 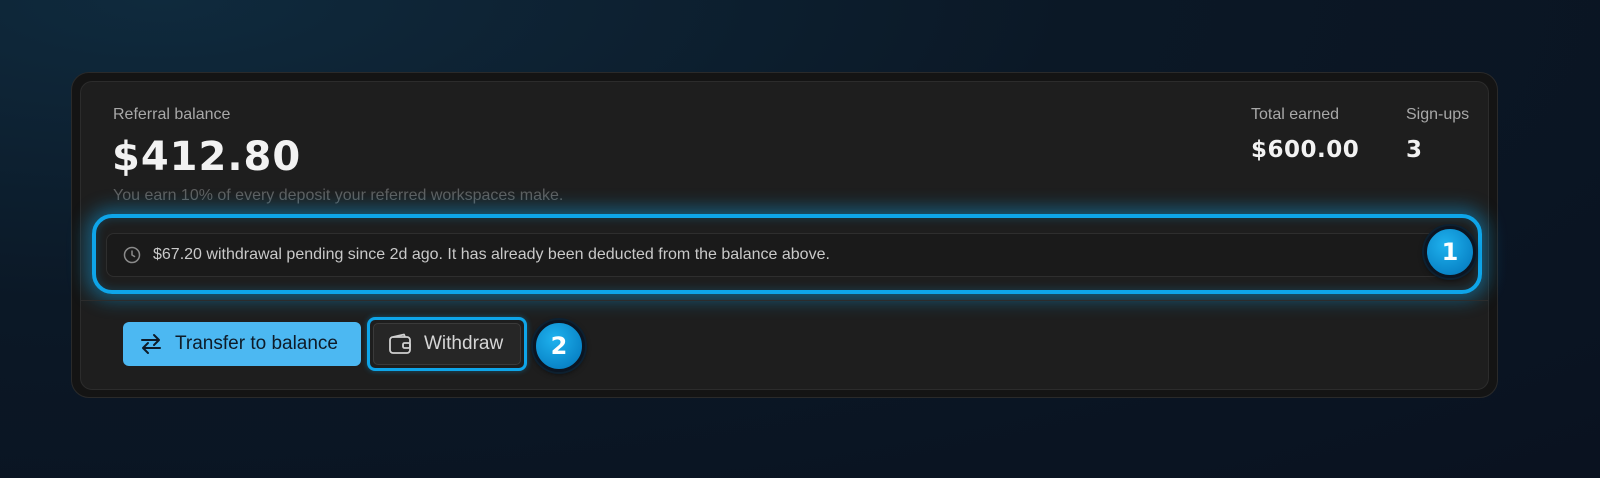 What do you see at coordinates (151, 344) in the screenshot?
I see `swap-arrows-icon` at bounding box center [151, 344].